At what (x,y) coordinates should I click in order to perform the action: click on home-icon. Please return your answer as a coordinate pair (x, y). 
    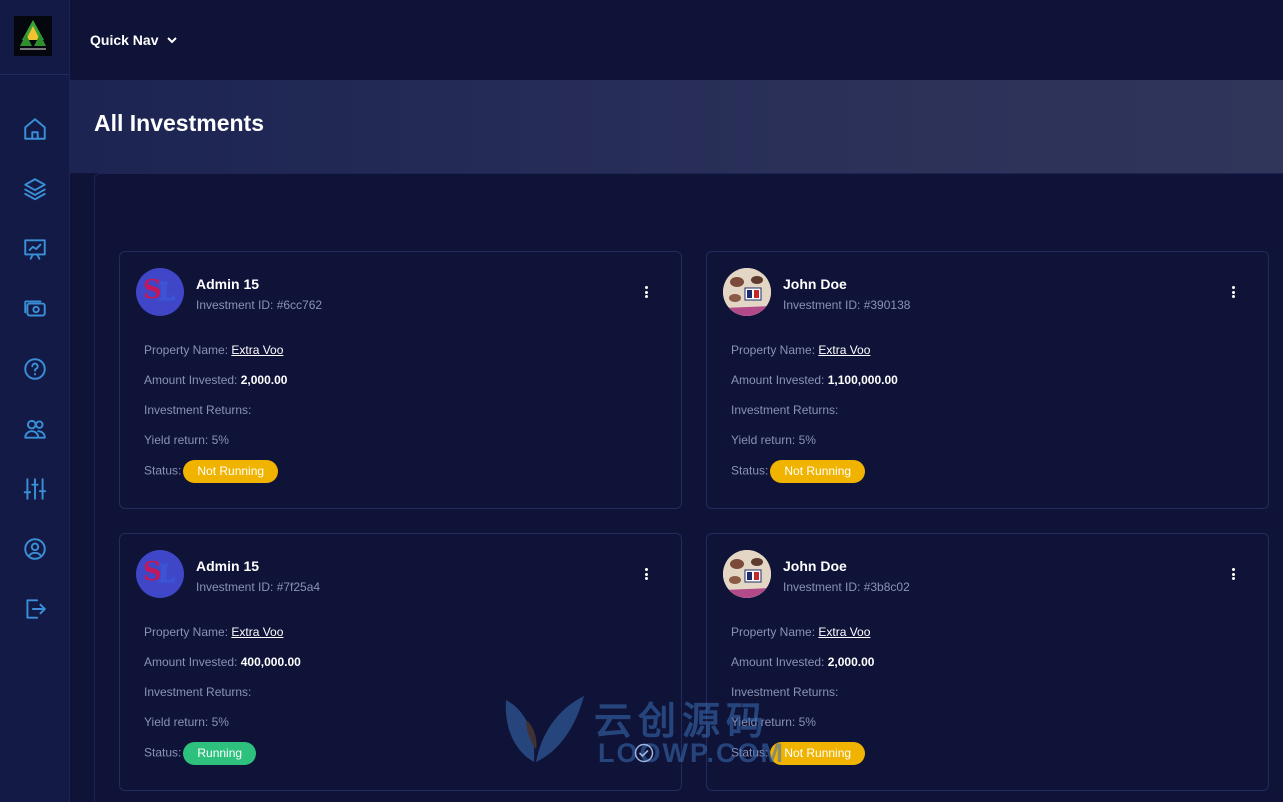
    Looking at the image, I should click on (35, 129).